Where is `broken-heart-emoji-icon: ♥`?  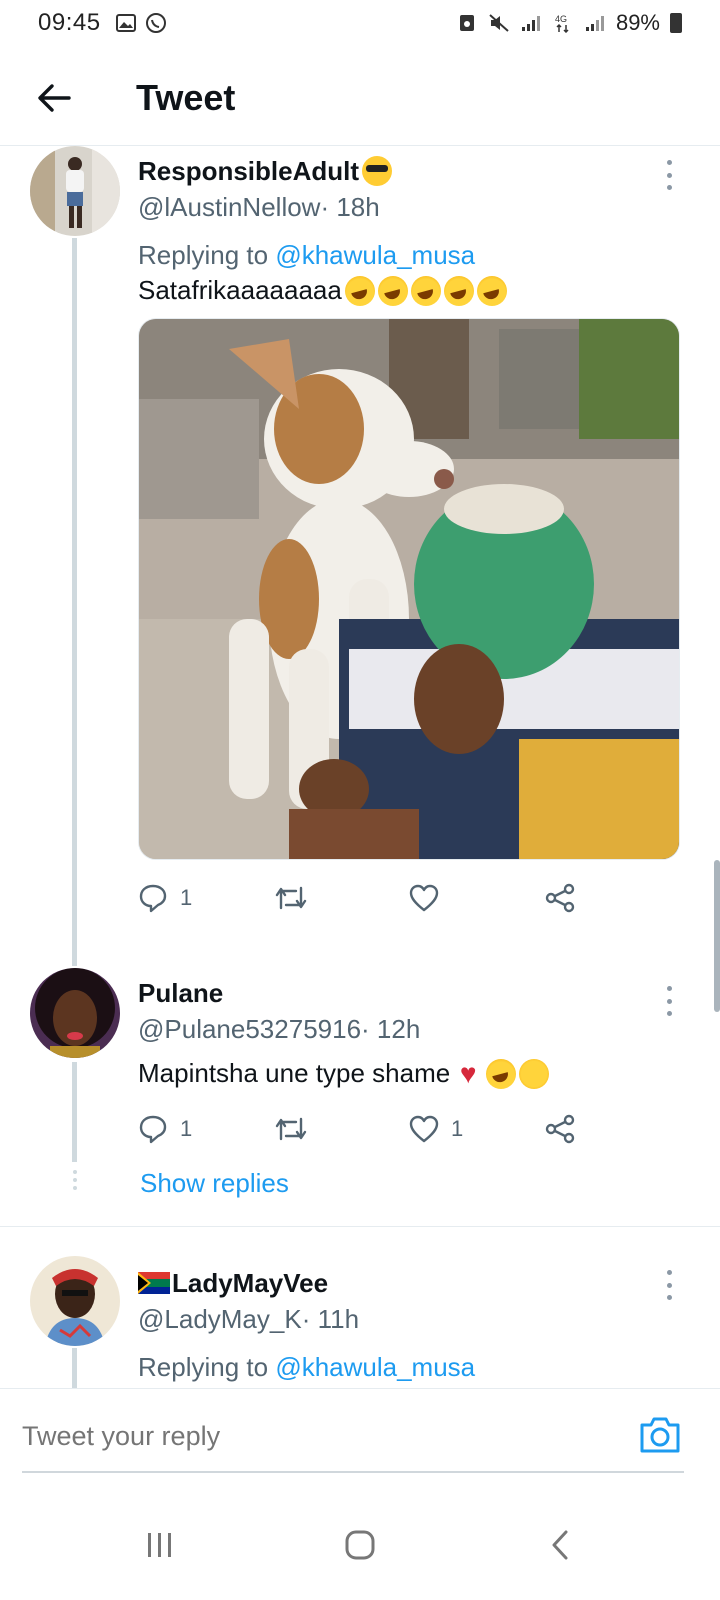 broken-heart-emoji-icon: ♥ is located at coordinates (468, 1073).